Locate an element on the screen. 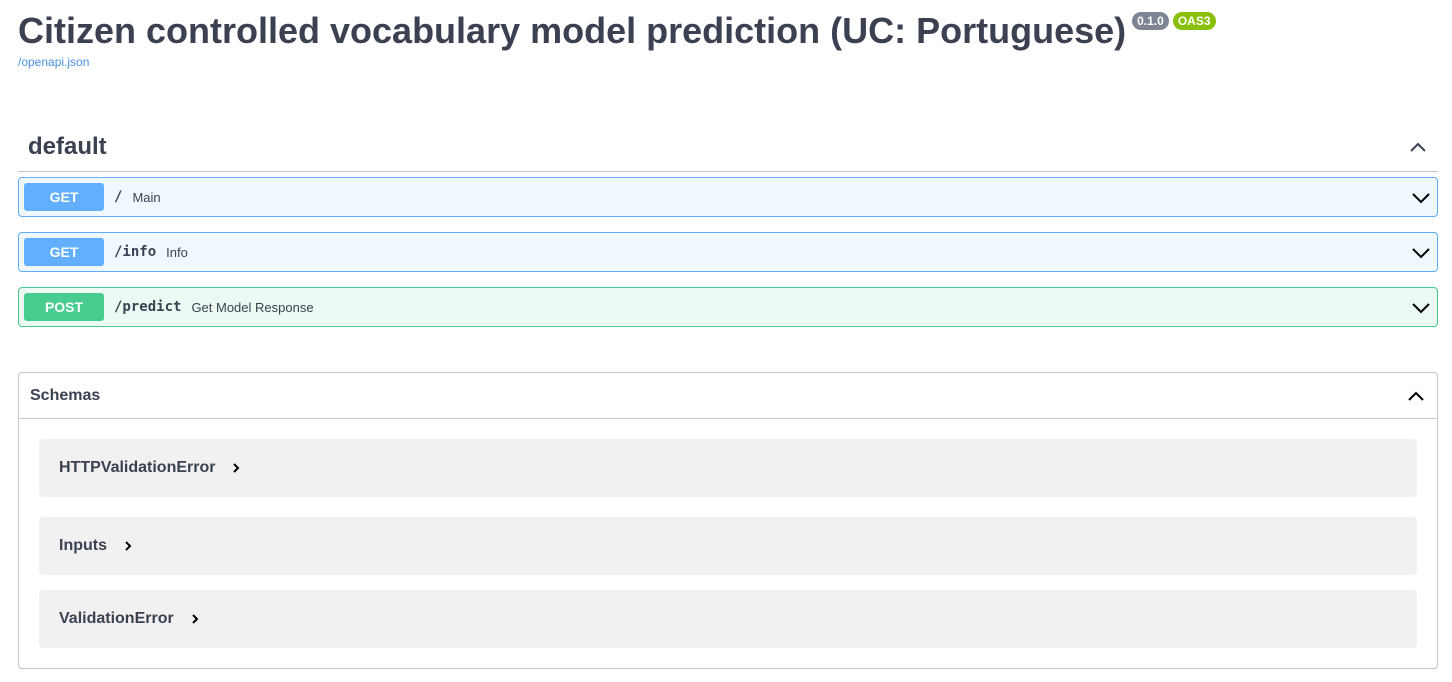  oas-badge: OAS3 is located at coordinates (1194, 21).